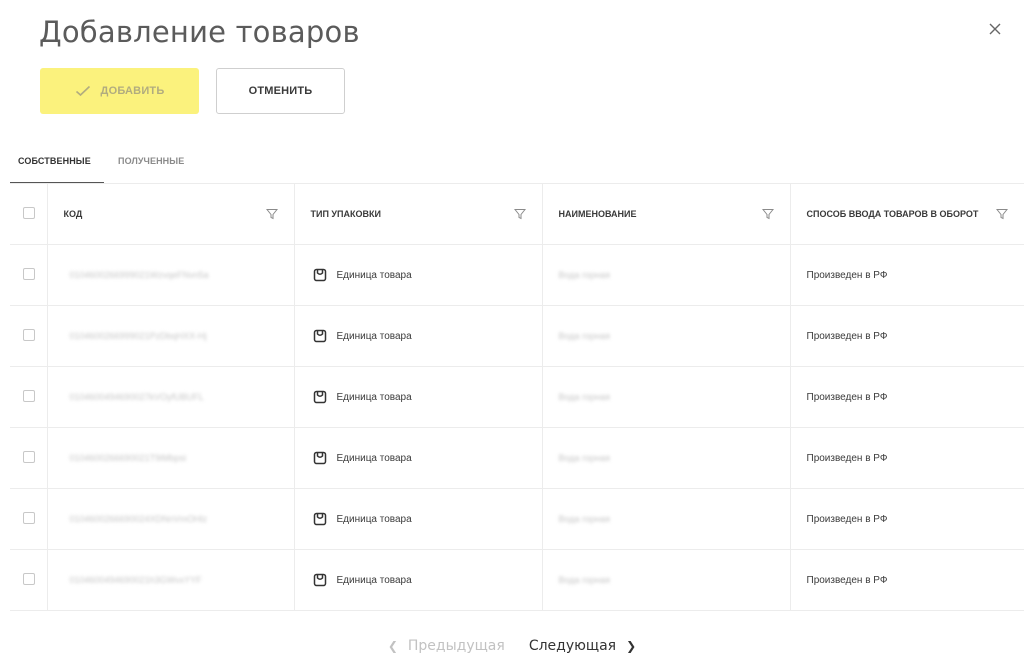 The image size is (1024, 658). I want to click on tab-own: СОБСТВЕННЫЕ, so click(57, 162).